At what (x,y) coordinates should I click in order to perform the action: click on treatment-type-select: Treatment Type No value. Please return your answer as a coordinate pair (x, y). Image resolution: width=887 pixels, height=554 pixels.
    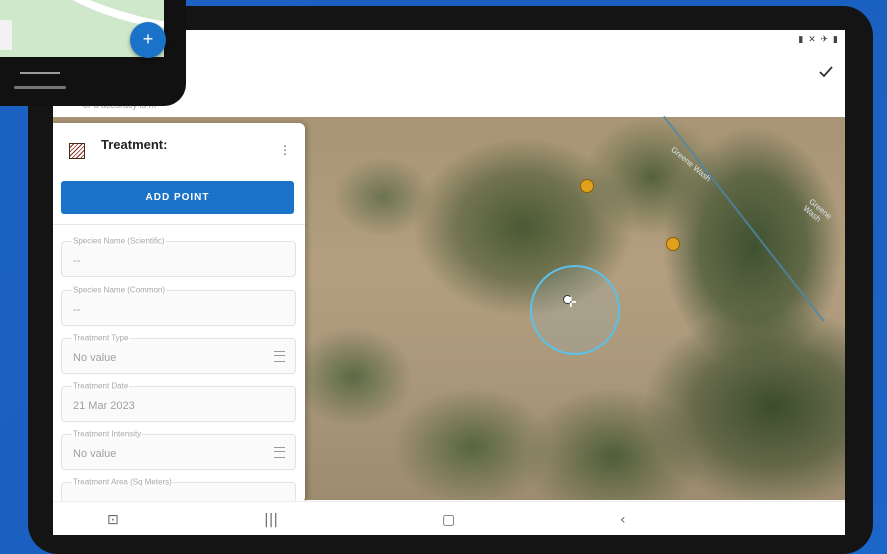
    Looking at the image, I should click on (178, 353).